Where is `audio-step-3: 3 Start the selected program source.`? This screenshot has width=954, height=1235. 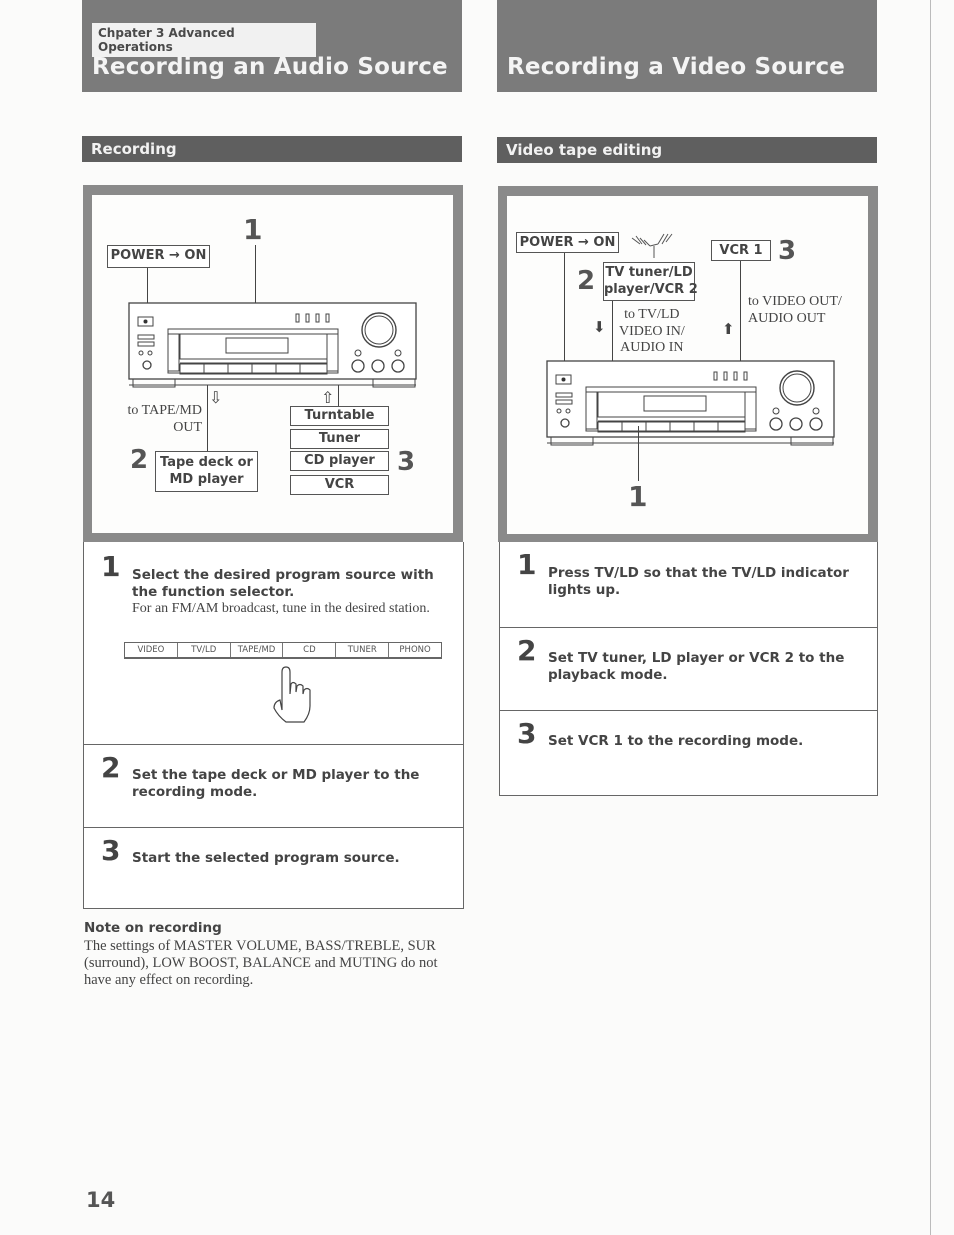 audio-step-3: 3 Start the selected program source. is located at coordinates (273, 868).